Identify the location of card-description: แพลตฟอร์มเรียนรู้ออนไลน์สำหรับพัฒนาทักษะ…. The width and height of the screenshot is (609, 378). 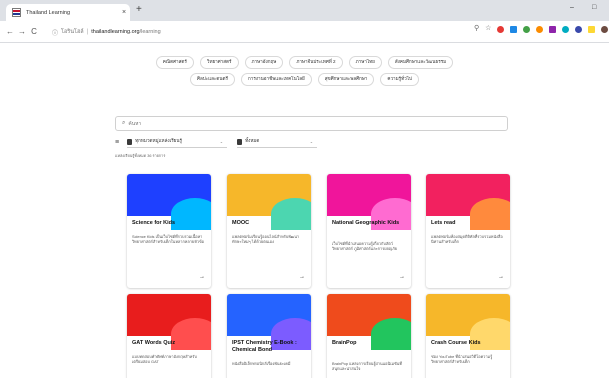
(266, 239).